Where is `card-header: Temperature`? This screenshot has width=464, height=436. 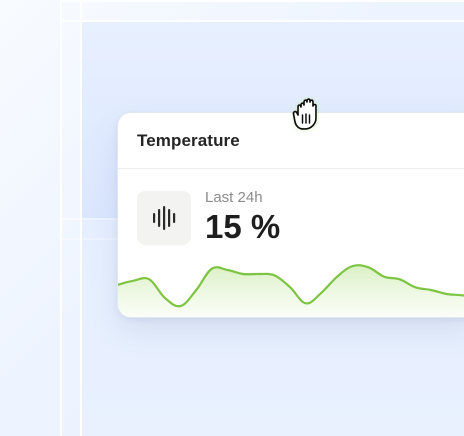 card-header: Temperature is located at coordinates (291, 141).